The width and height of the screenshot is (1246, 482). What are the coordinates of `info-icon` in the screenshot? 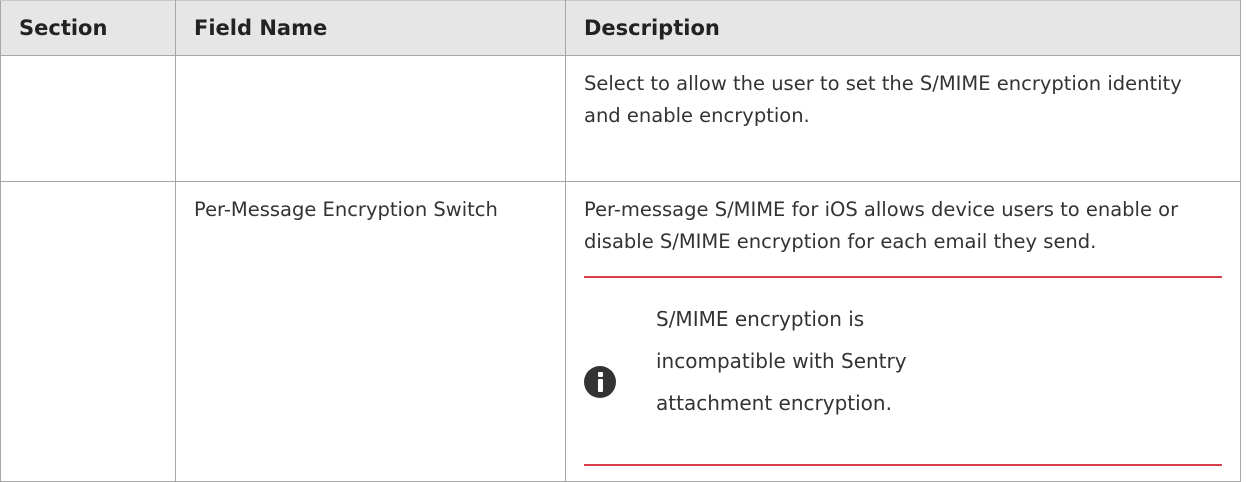 It's located at (600, 382).